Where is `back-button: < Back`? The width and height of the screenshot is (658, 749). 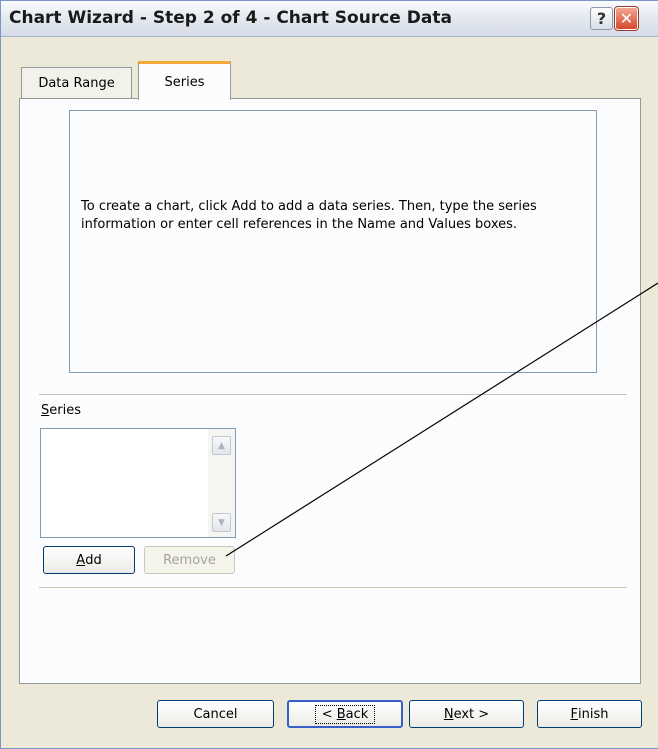 back-button: < Back is located at coordinates (345, 714).